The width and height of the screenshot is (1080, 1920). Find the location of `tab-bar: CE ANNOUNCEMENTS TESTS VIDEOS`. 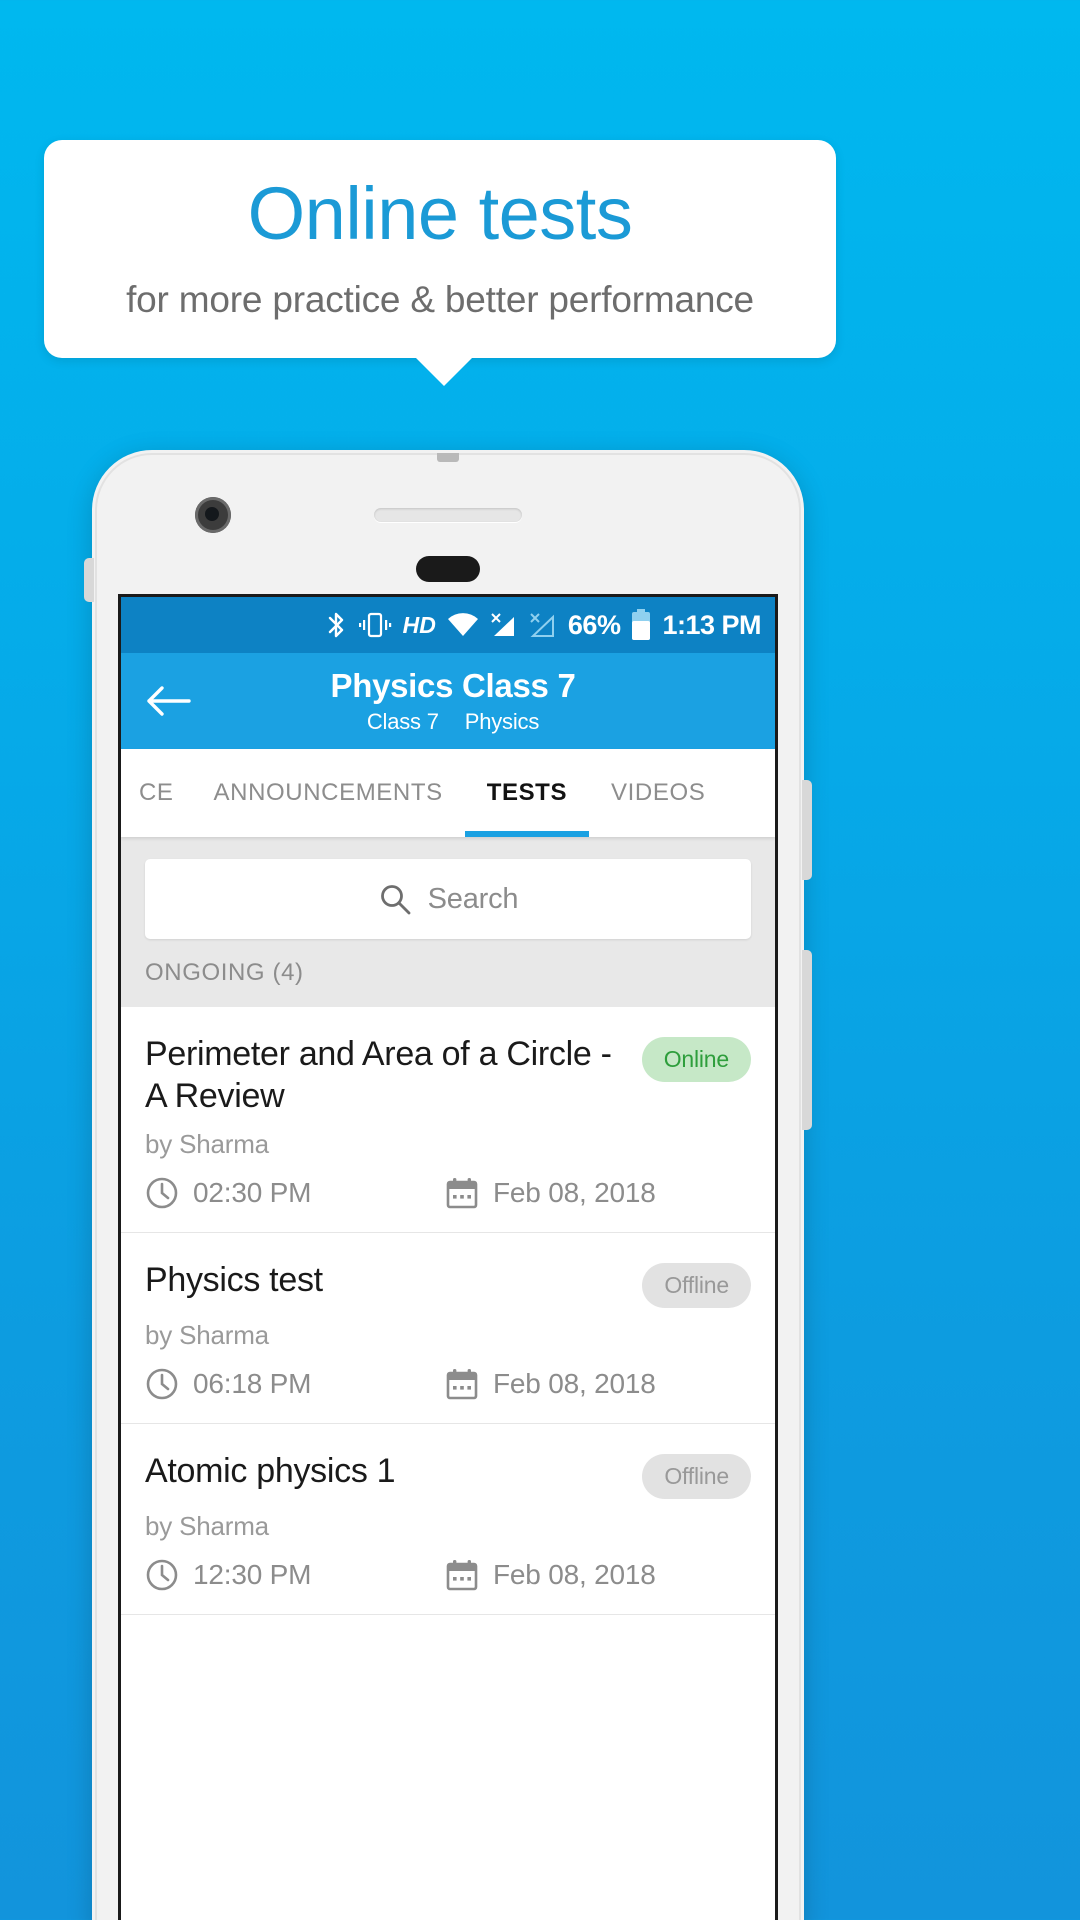

tab-bar: CE ANNOUNCEMENTS TESTS VIDEOS is located at coordinates (448, 793).